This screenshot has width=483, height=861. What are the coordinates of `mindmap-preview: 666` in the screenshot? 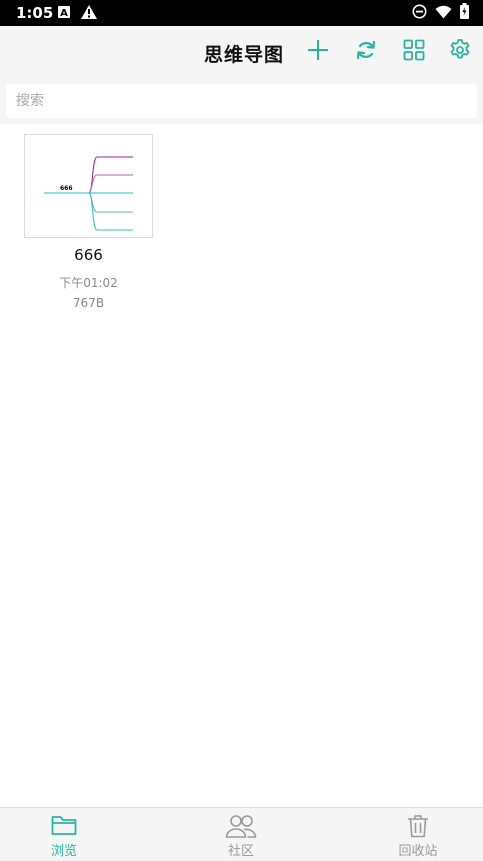 It's located at (88, 193).